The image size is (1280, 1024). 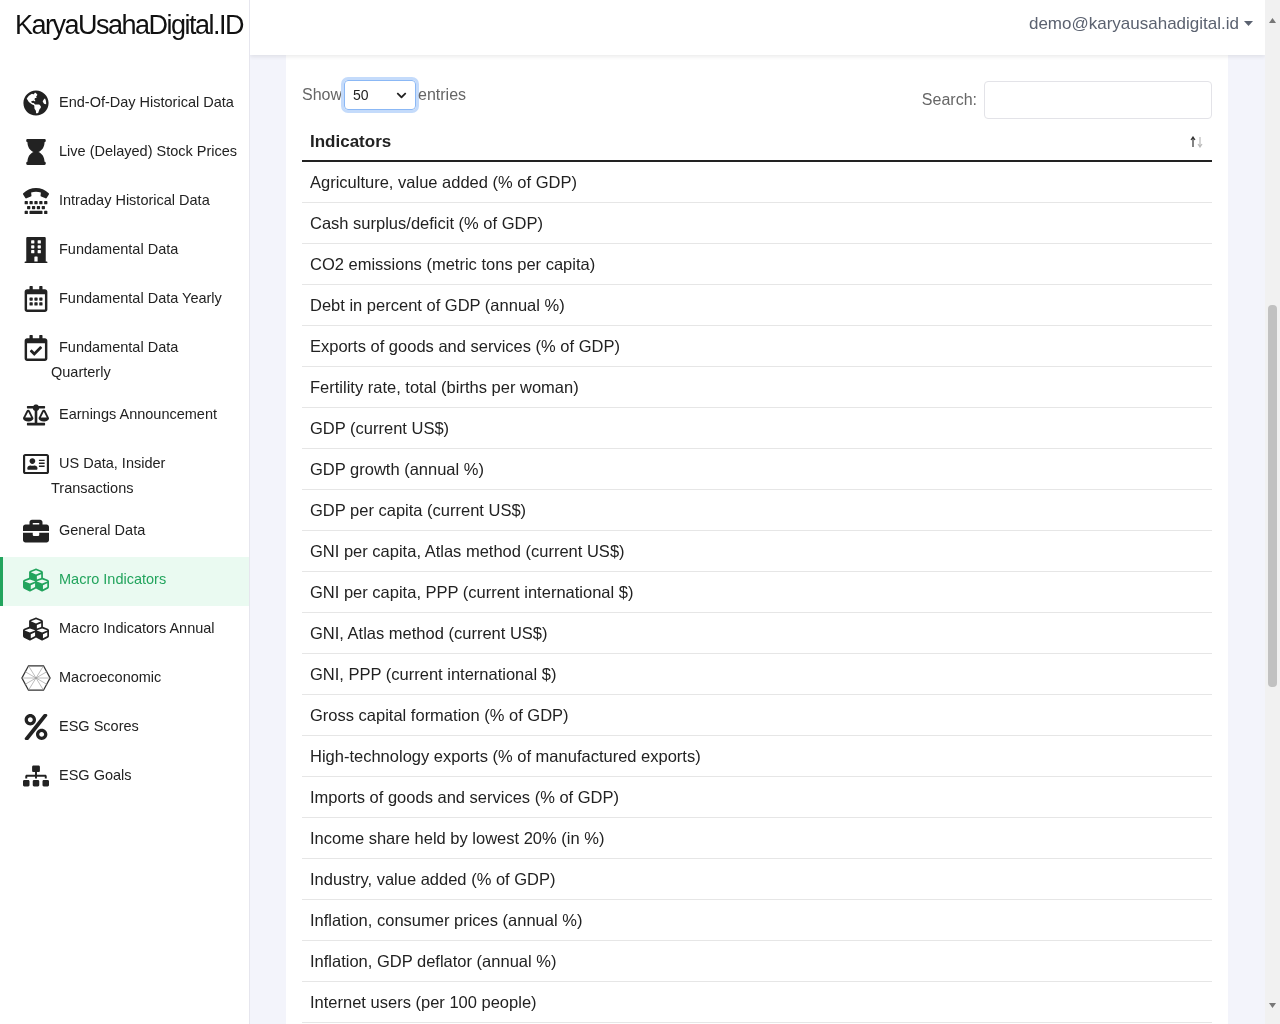 I want to click on search-field, so click(x=1098, y=100).